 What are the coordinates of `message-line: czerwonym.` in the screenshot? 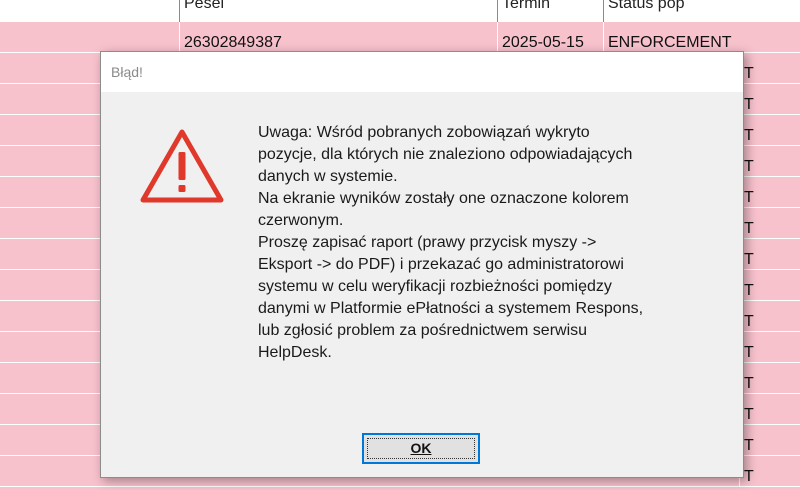 It's located at (301, 220).